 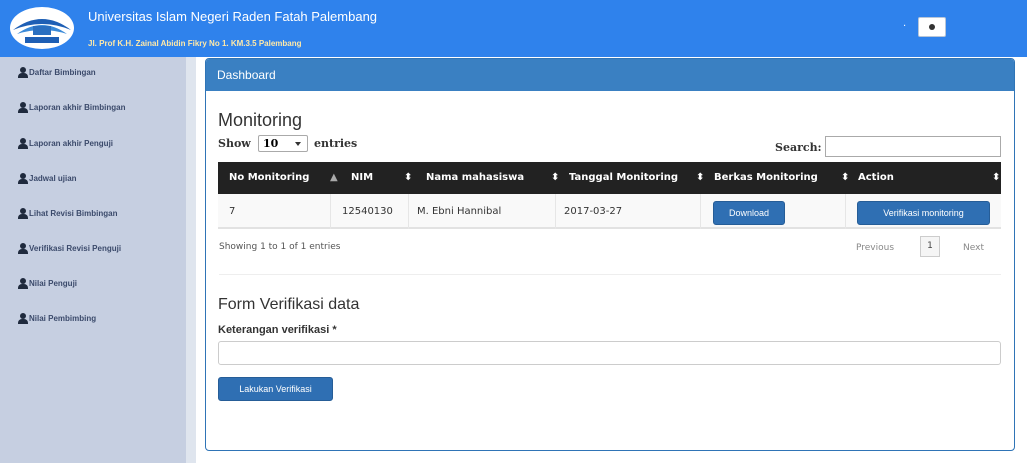 What do you see at coordinates (260, 120) in the screenshot?
I see `monitoring-title: Monitoring` at bounding box center [260, 120].